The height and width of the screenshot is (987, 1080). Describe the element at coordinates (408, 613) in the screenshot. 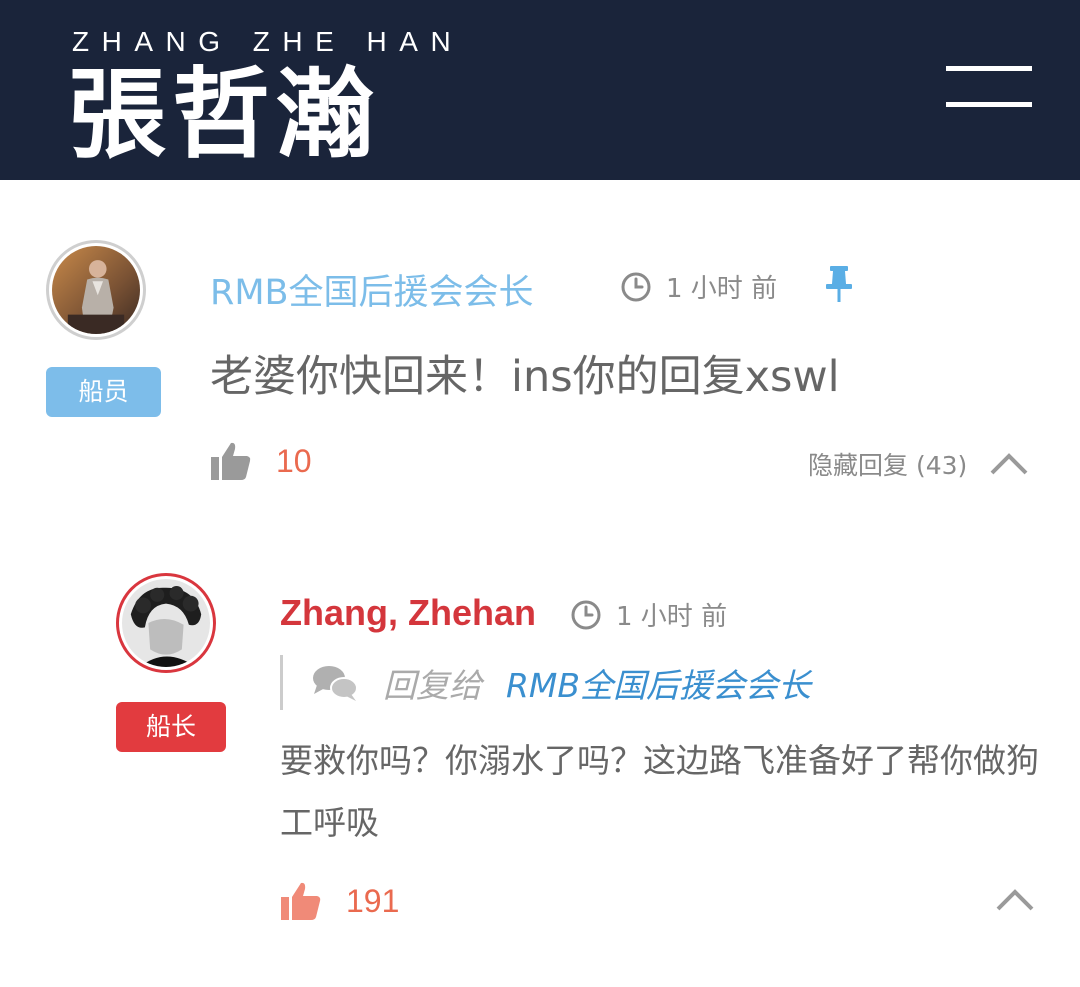

I see `comment-author: Zhang, Zhehan` at that location.